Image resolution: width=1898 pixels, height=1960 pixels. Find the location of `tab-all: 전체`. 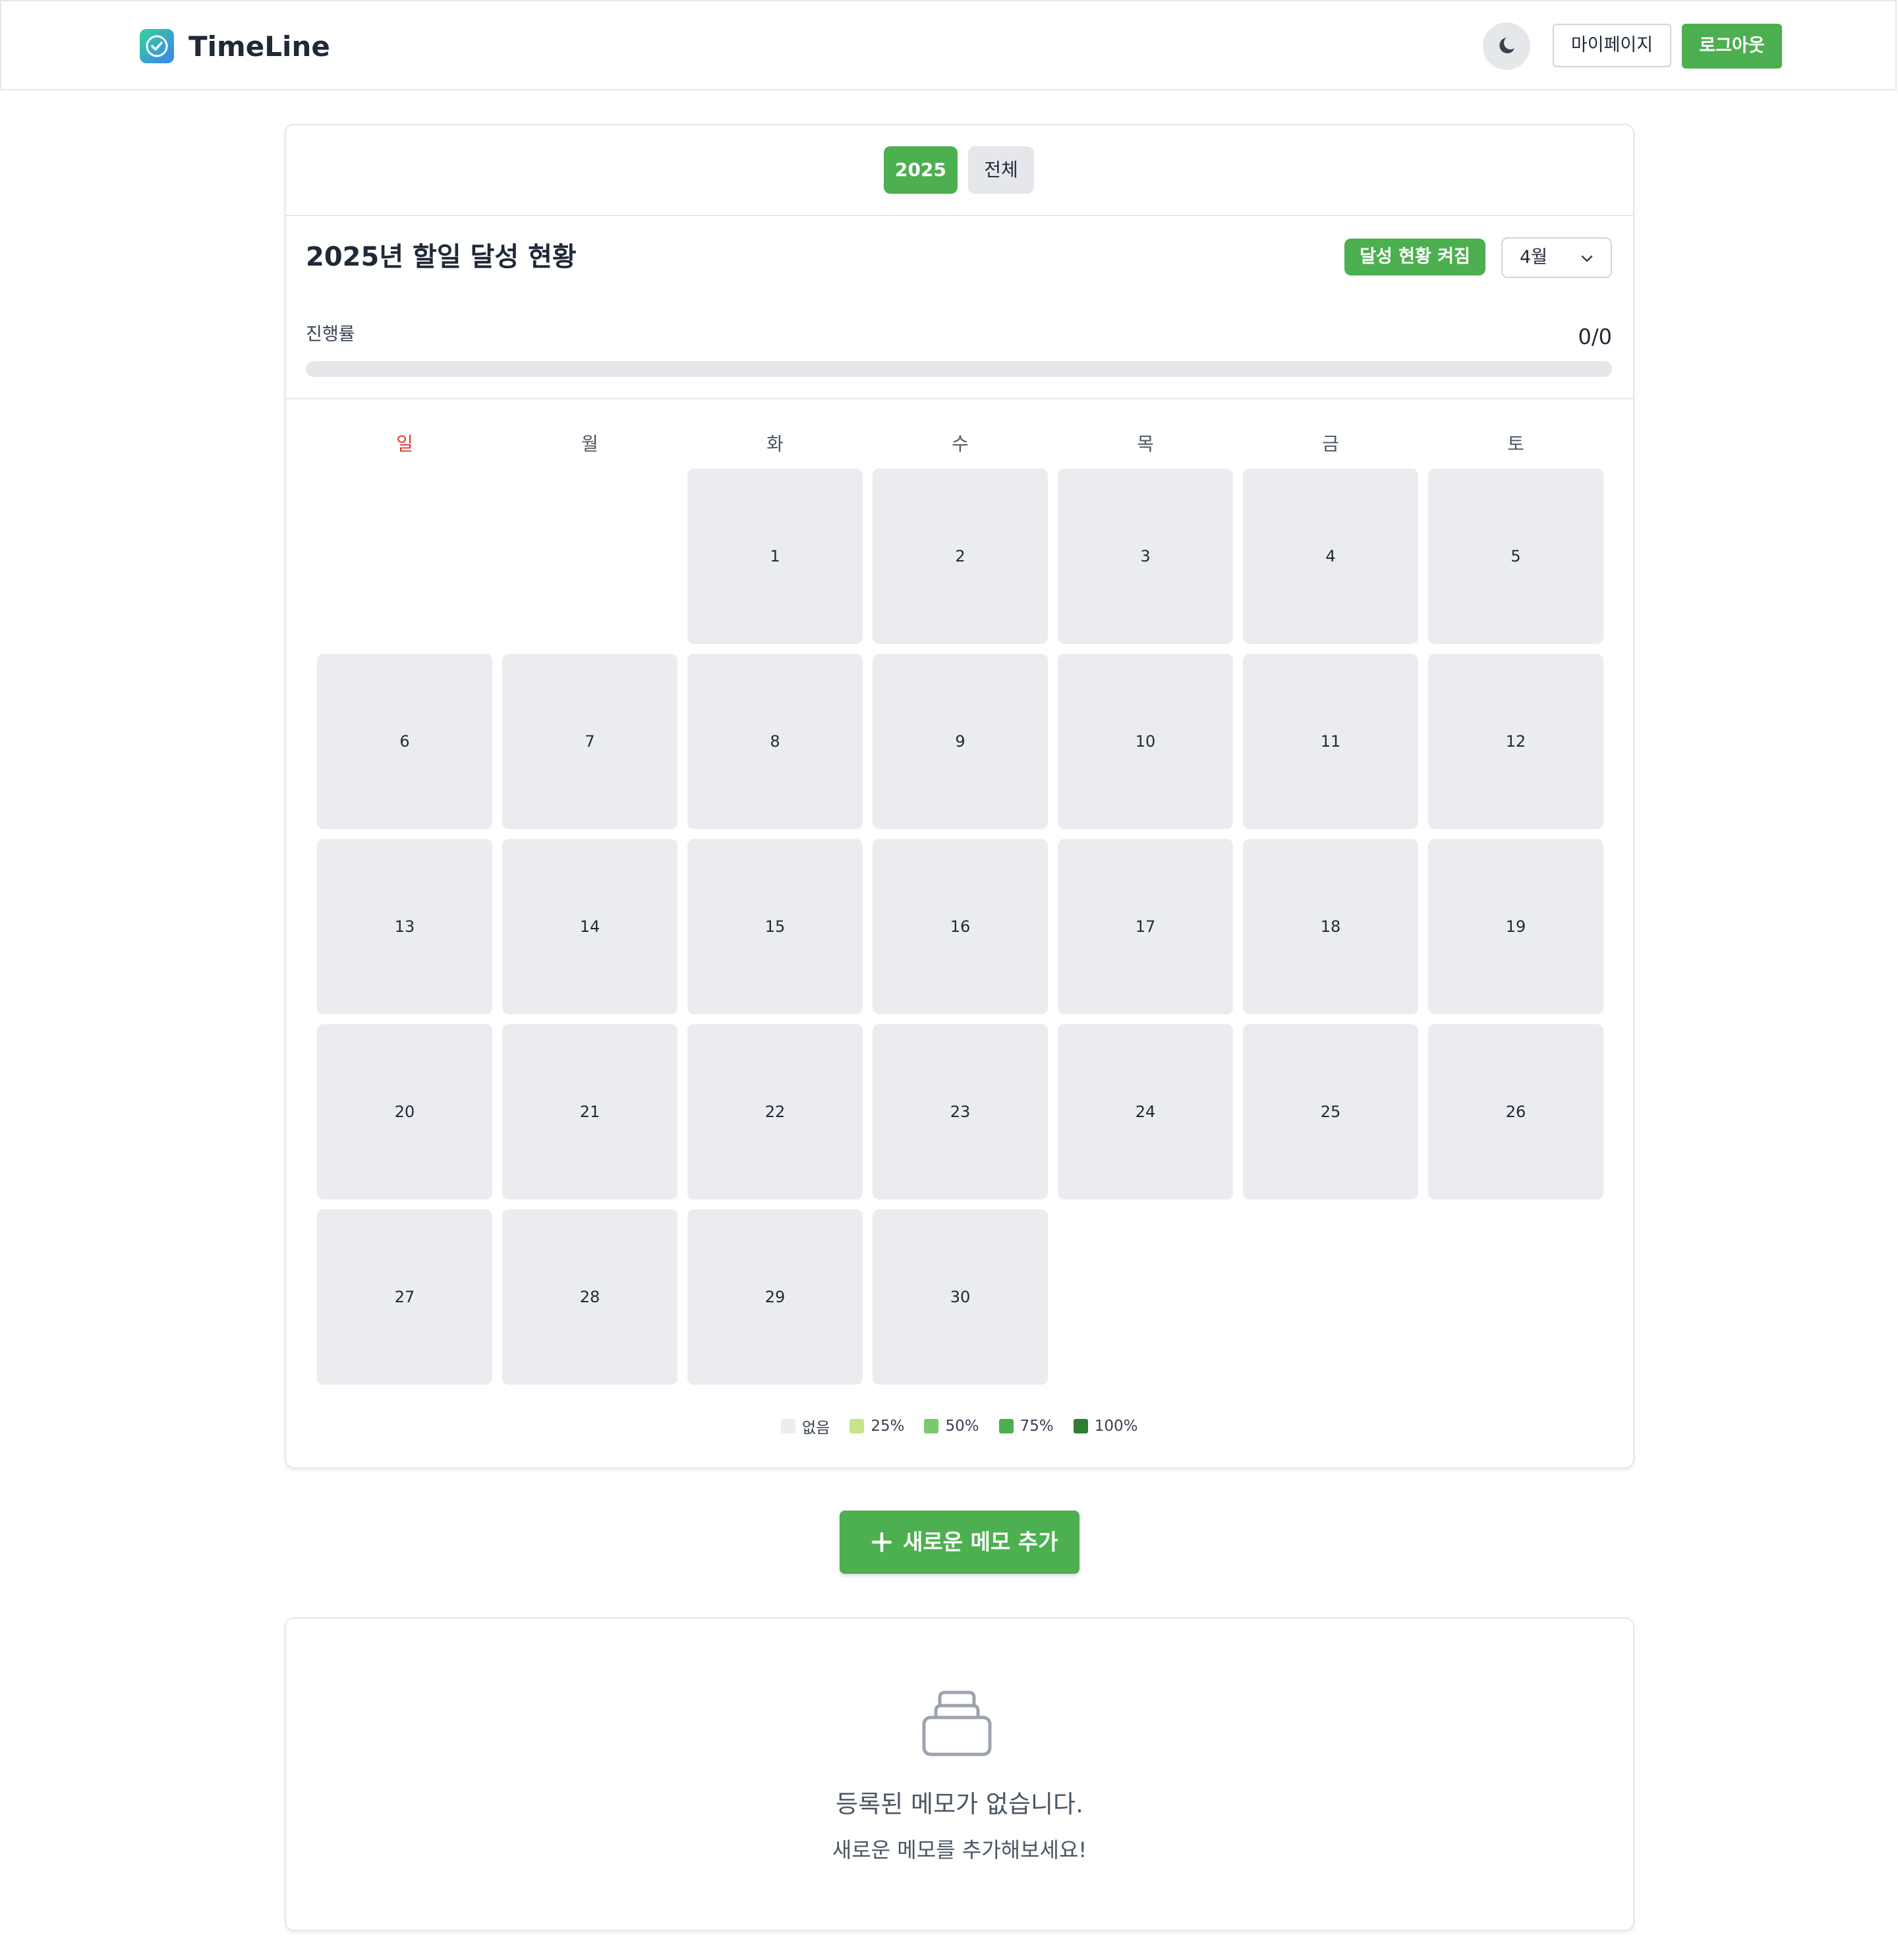

tab-all: 전체 is located at coordinates (1001, 170).